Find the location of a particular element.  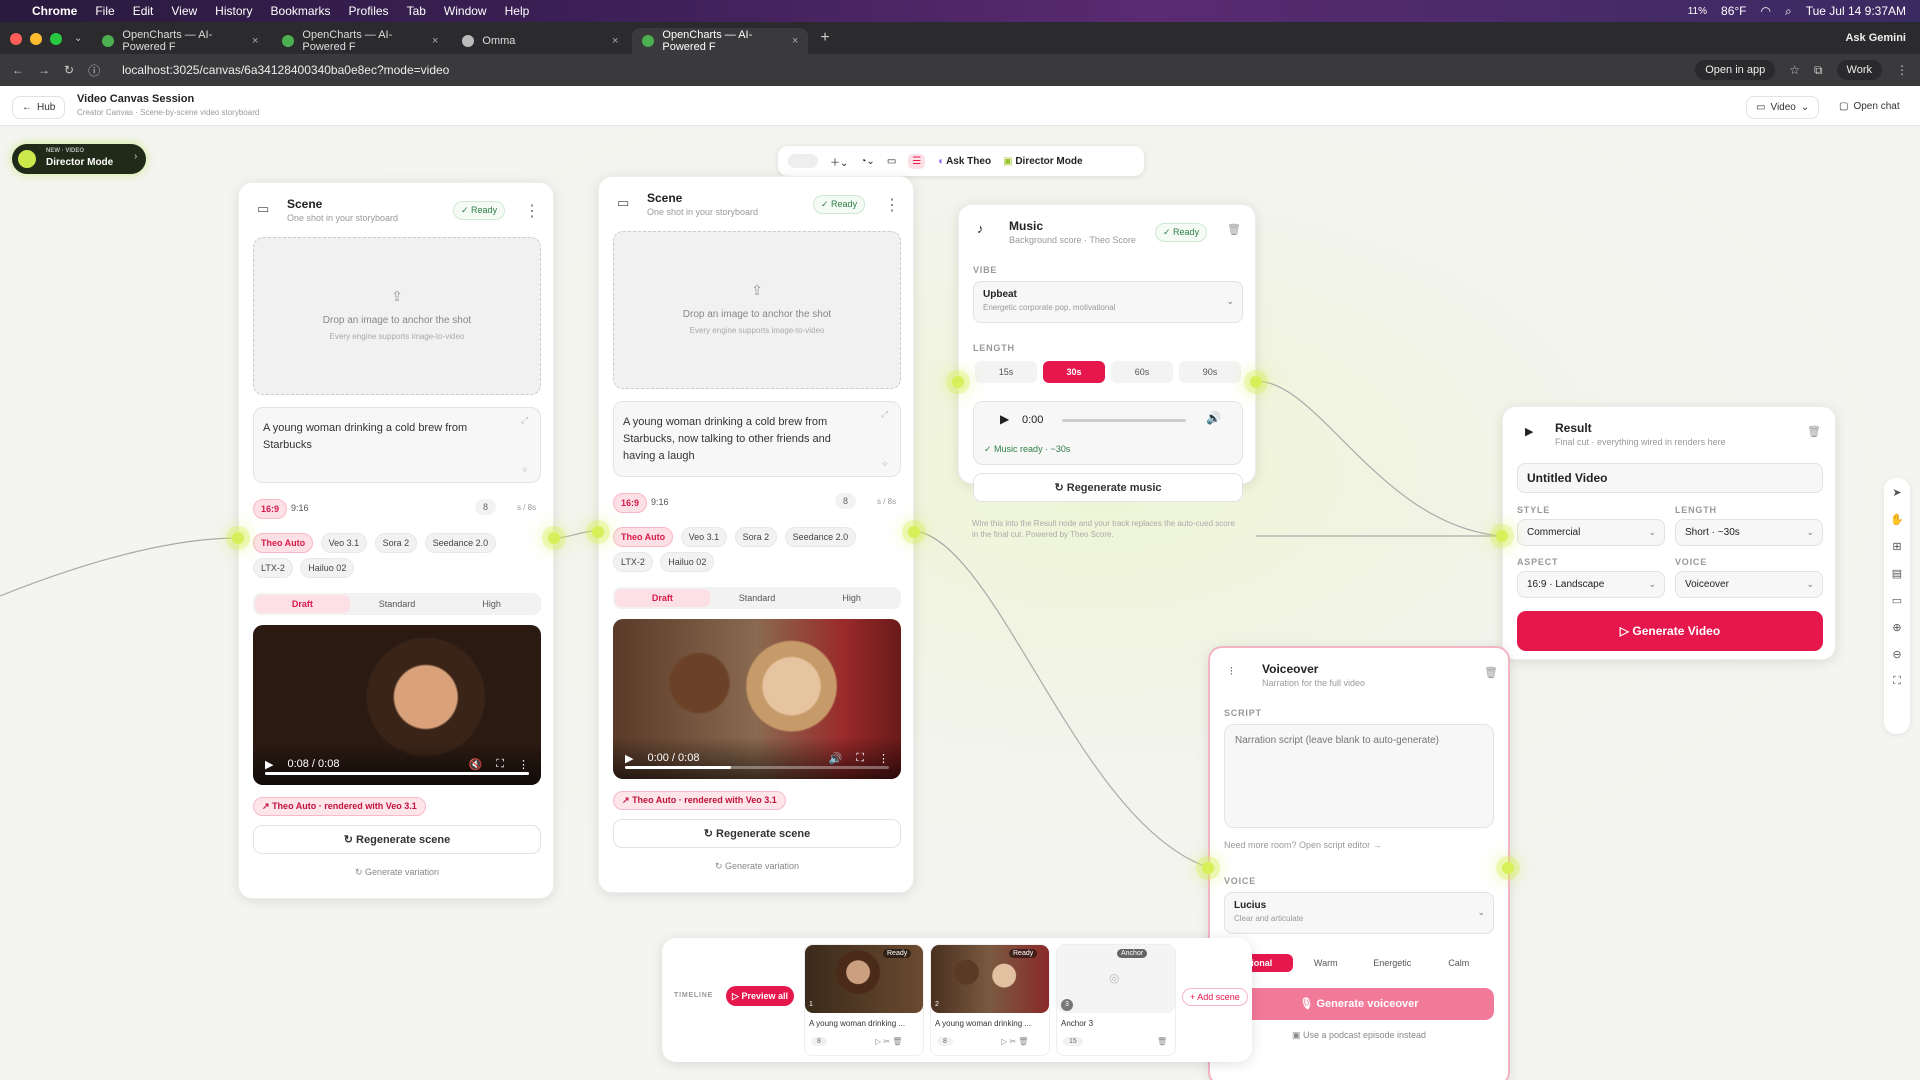

engine-chip: Hailuo 02 is located at coordinates (327, 568).